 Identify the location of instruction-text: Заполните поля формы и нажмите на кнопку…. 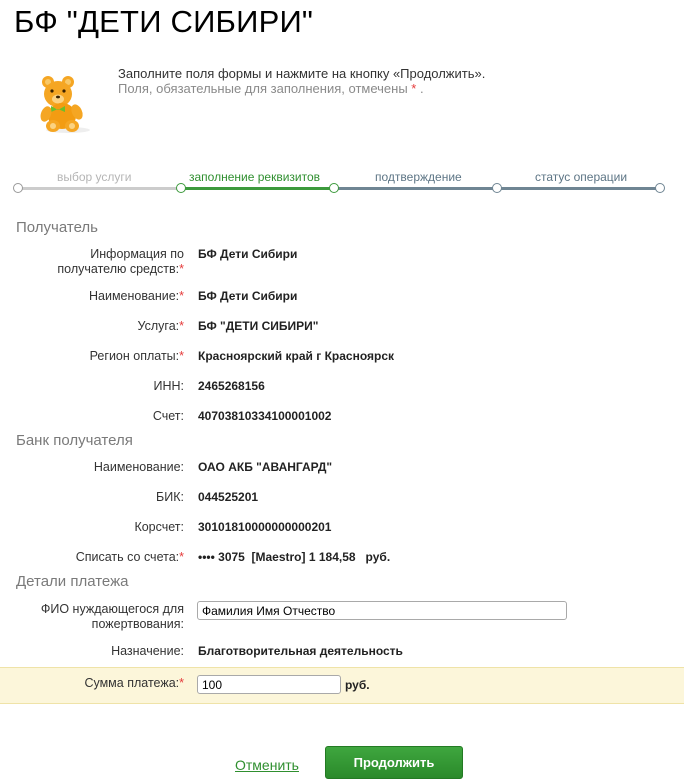
(302, 73).